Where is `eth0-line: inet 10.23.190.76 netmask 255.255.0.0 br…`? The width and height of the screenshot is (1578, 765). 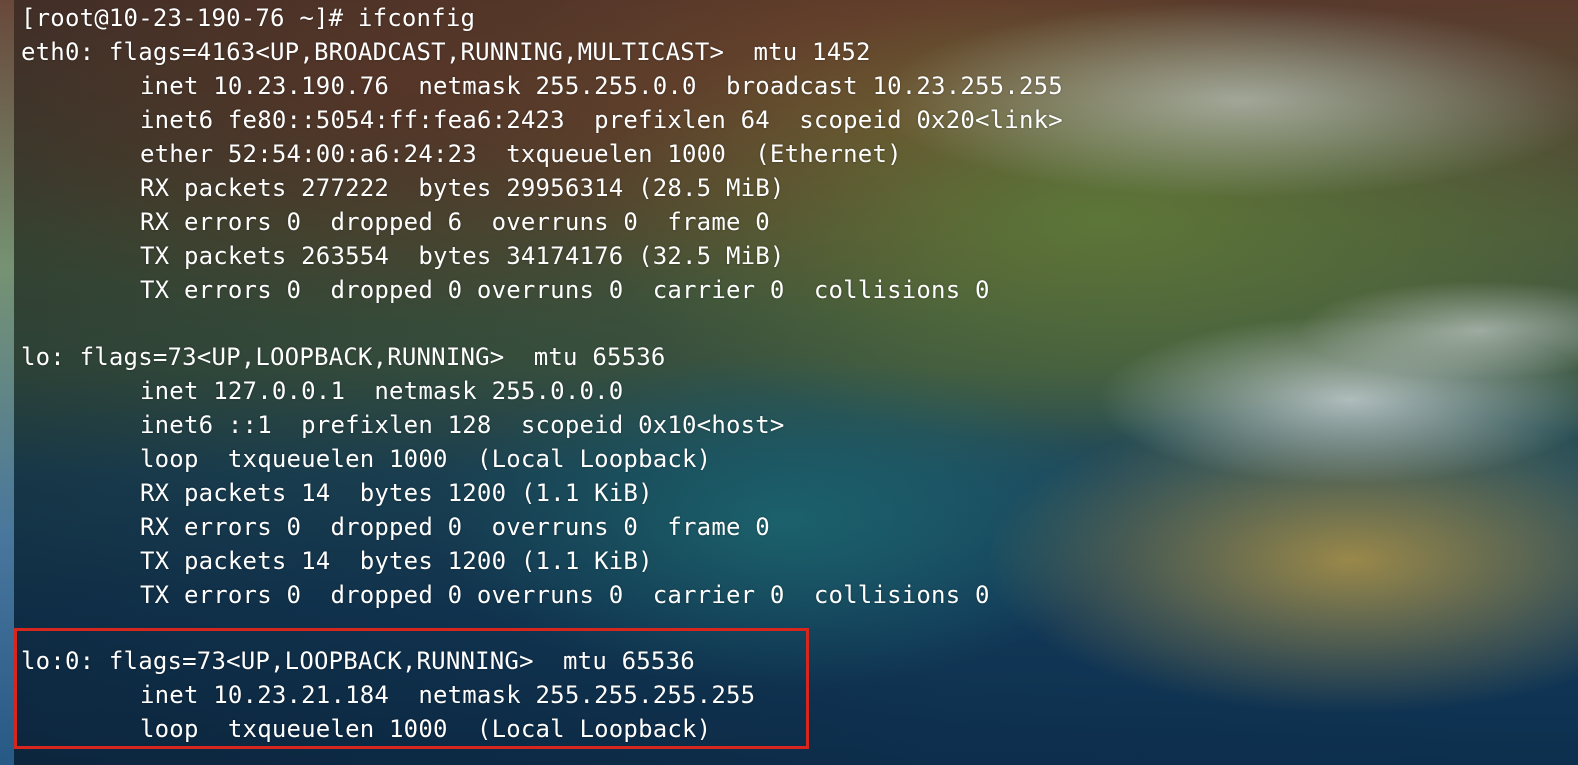
eth0-line: inet 10.23.190.76 netmask 255.255.0.0 br… is located at coordinates (601, 86).